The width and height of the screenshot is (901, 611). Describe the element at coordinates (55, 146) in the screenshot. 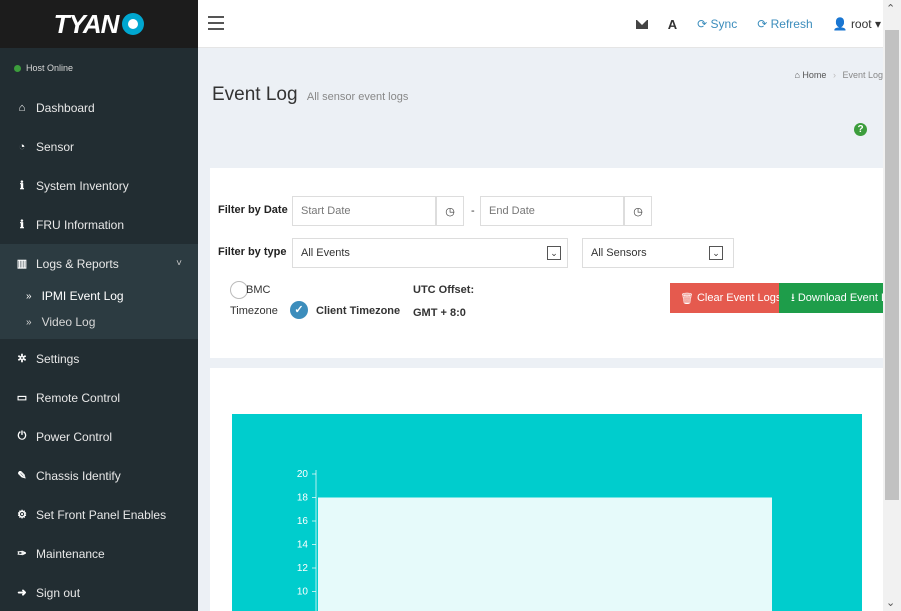

I see `sidebar-item-label: Sensor` at that location.